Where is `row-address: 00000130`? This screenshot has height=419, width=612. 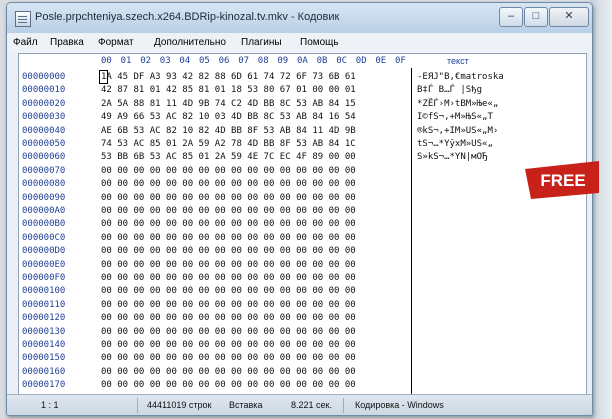 row-address: 00000130 is located at coordinates (44, 331).